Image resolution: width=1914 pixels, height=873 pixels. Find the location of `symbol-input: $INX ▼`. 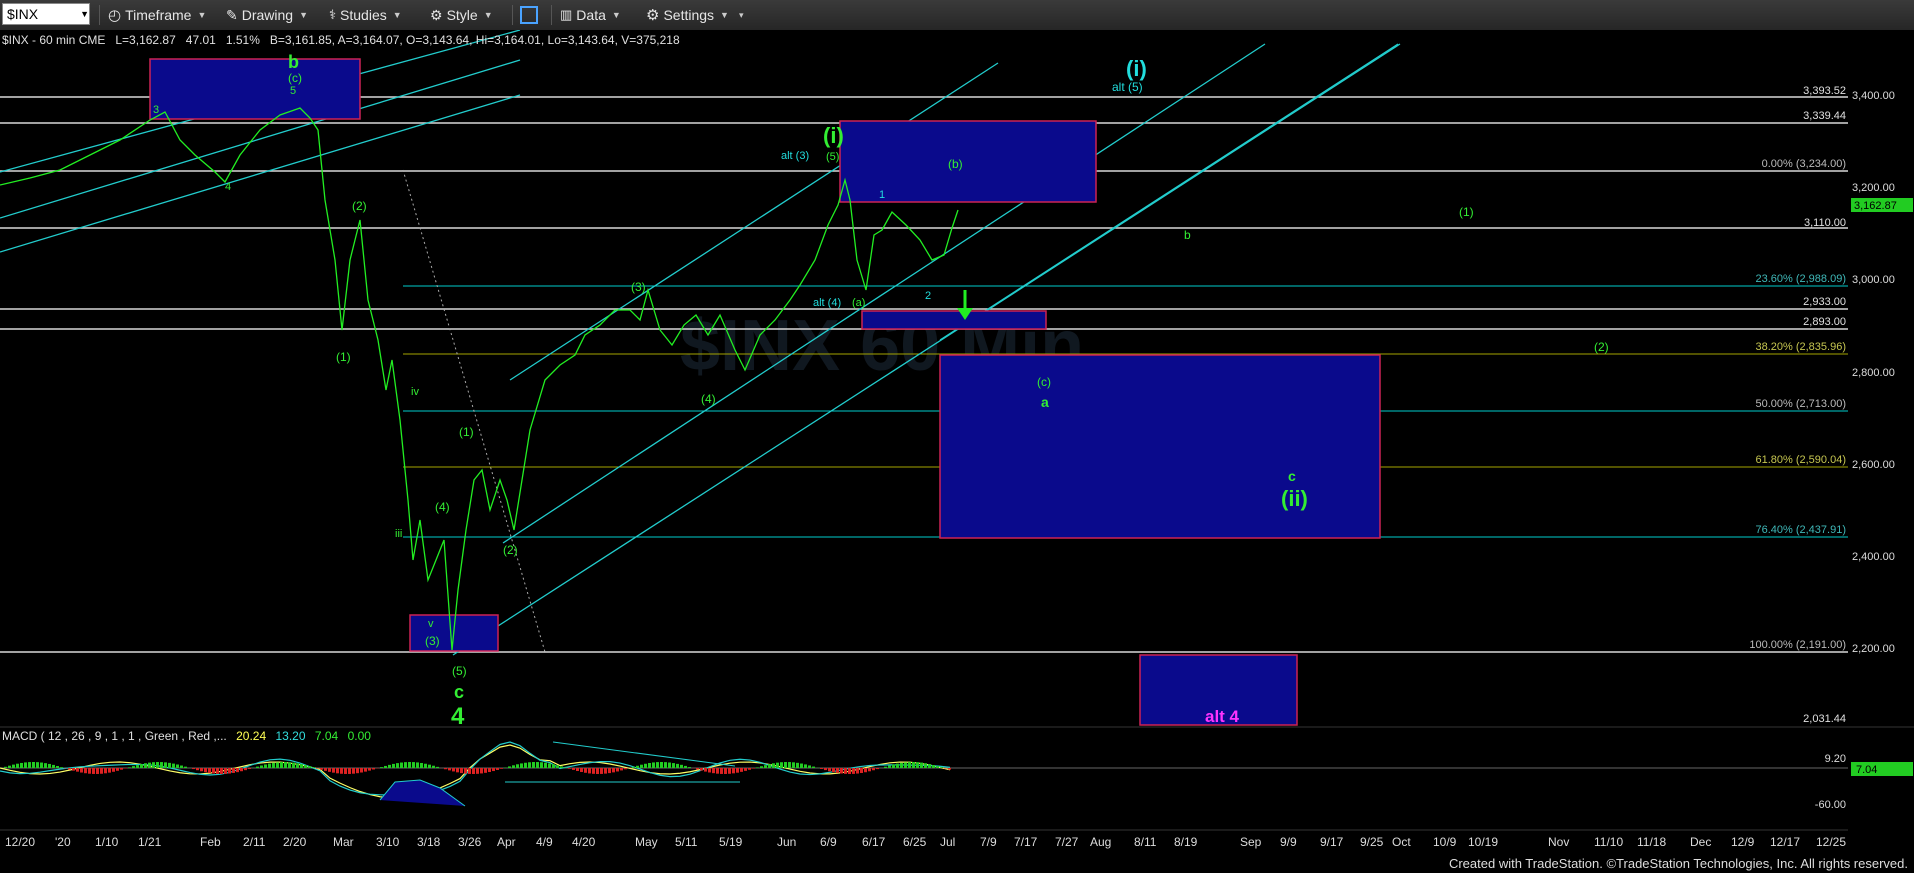

symbol-input: $INX ▼ is located at coordinates (46, 14).